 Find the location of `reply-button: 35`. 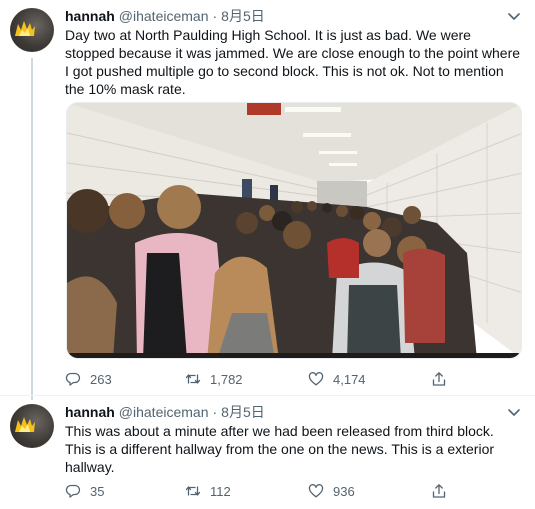

reply-button: 35 is located at coordinates (84, 491).